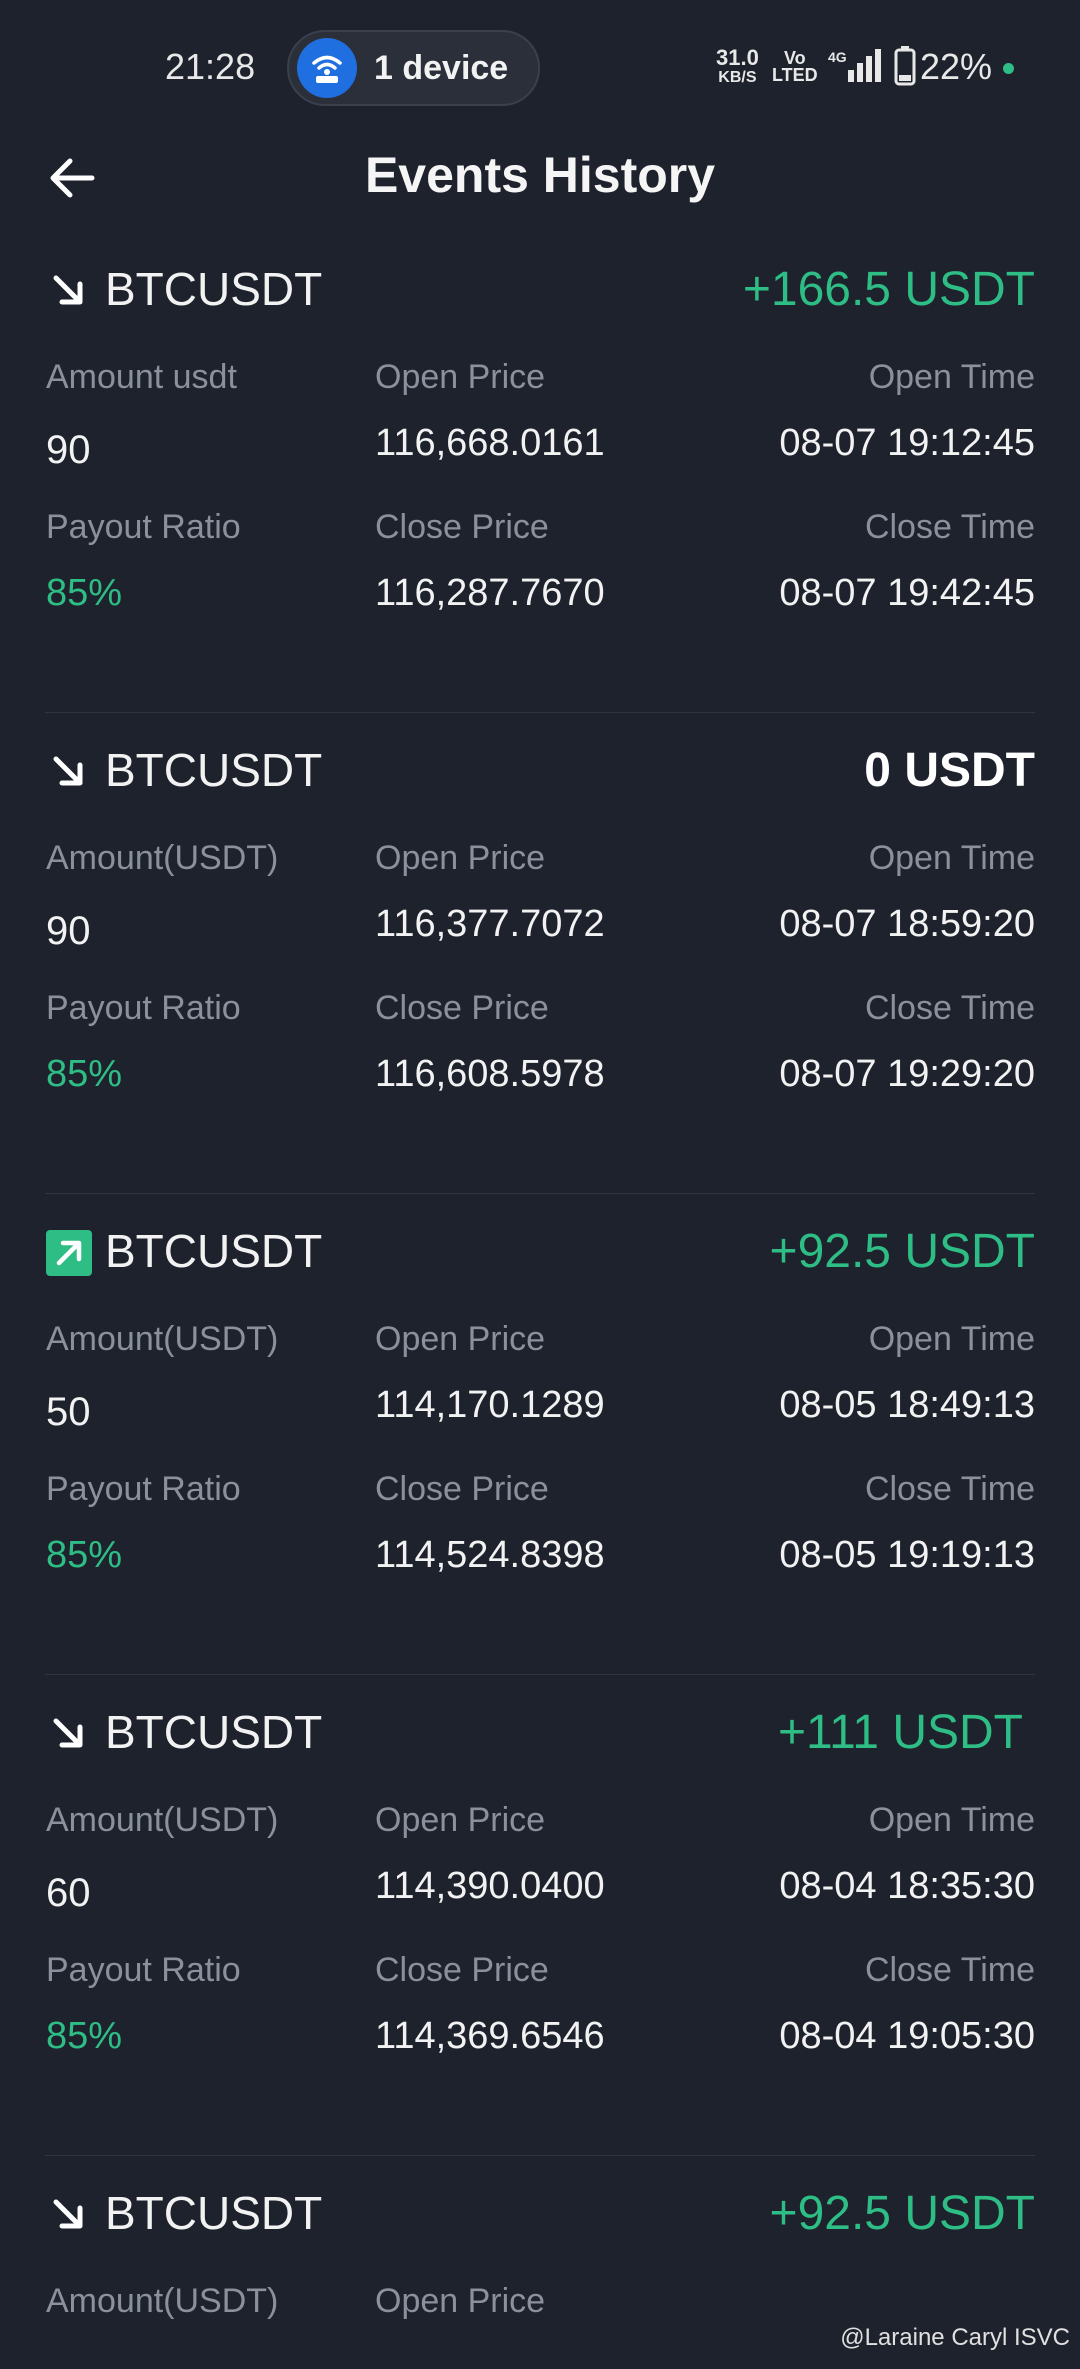 This screenshot has height=2369, width=1080. What do you see at coordinates (955, 2337) in the screenshot?
I see `watermark: @Laraine Caryl ISVC` at bounding box center [955, 2337].